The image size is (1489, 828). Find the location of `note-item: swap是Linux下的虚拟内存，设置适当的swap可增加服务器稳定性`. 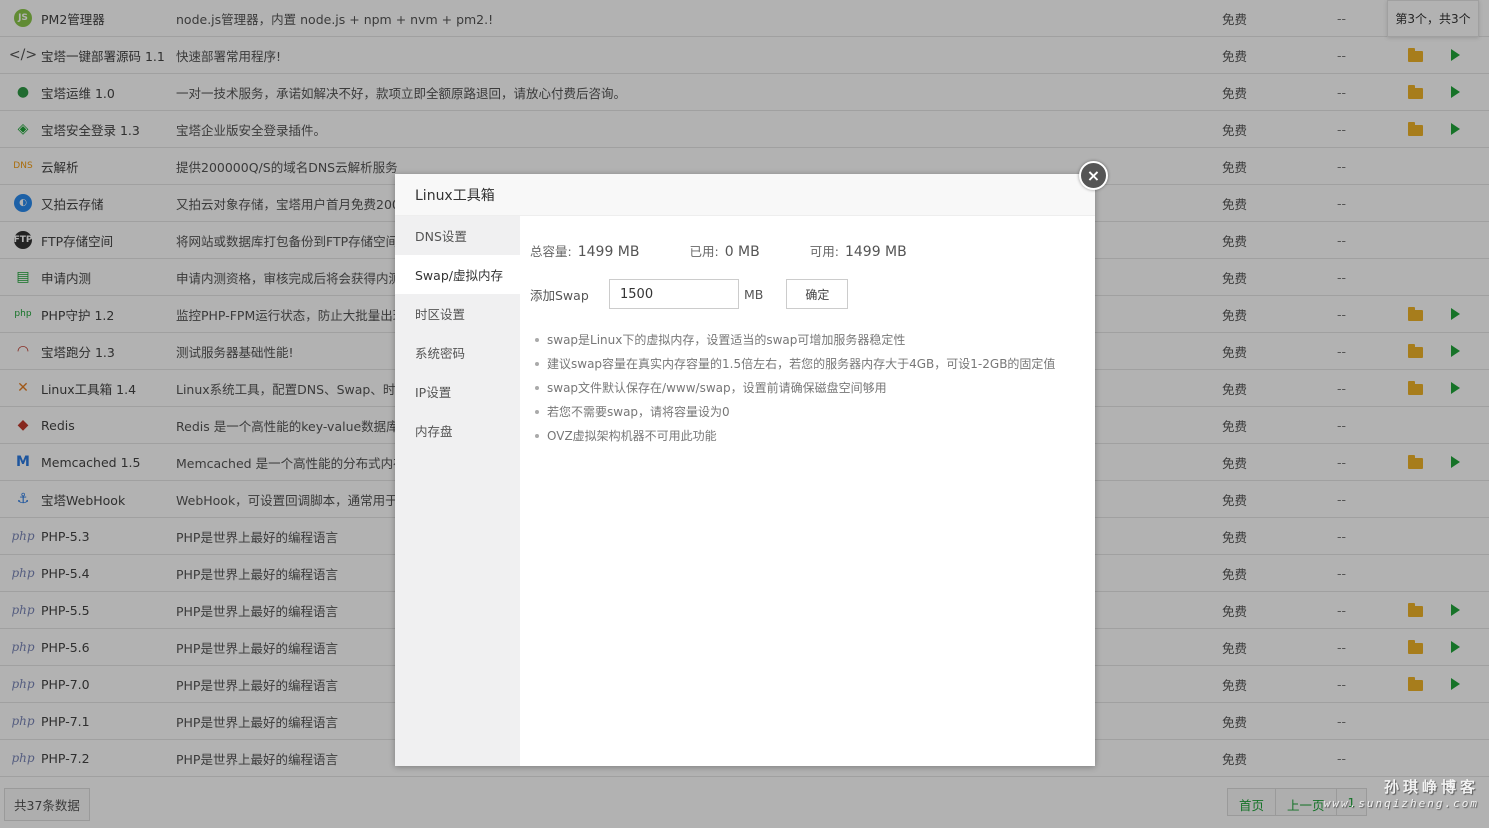

note-item: swap是Linux下的虚拟内存，设置适当的swap可增加服务器稳定性 is located at coordinates (794, 340).